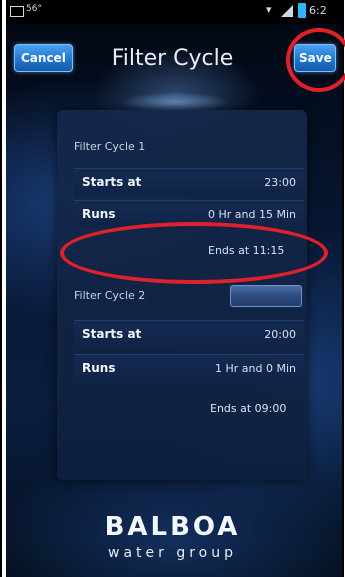  Describe the element at coordinates (269, 9) in the screenshot. I see `wifi-icon: ▾` at that location.